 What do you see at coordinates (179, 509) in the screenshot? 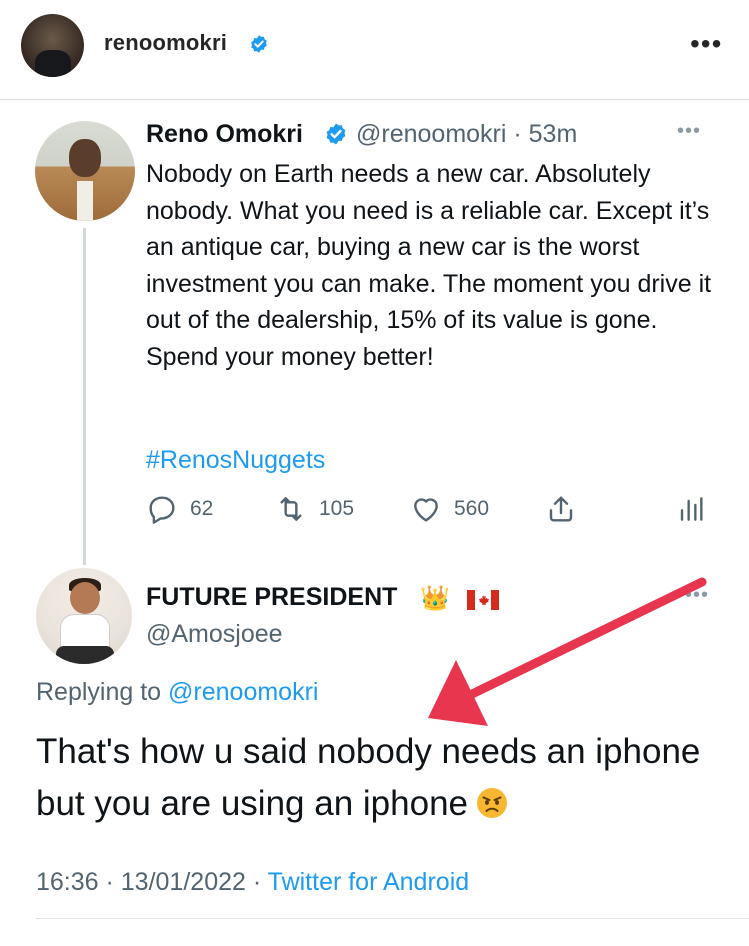
I see `reply-button: 62` at bounding box center [179, 509].